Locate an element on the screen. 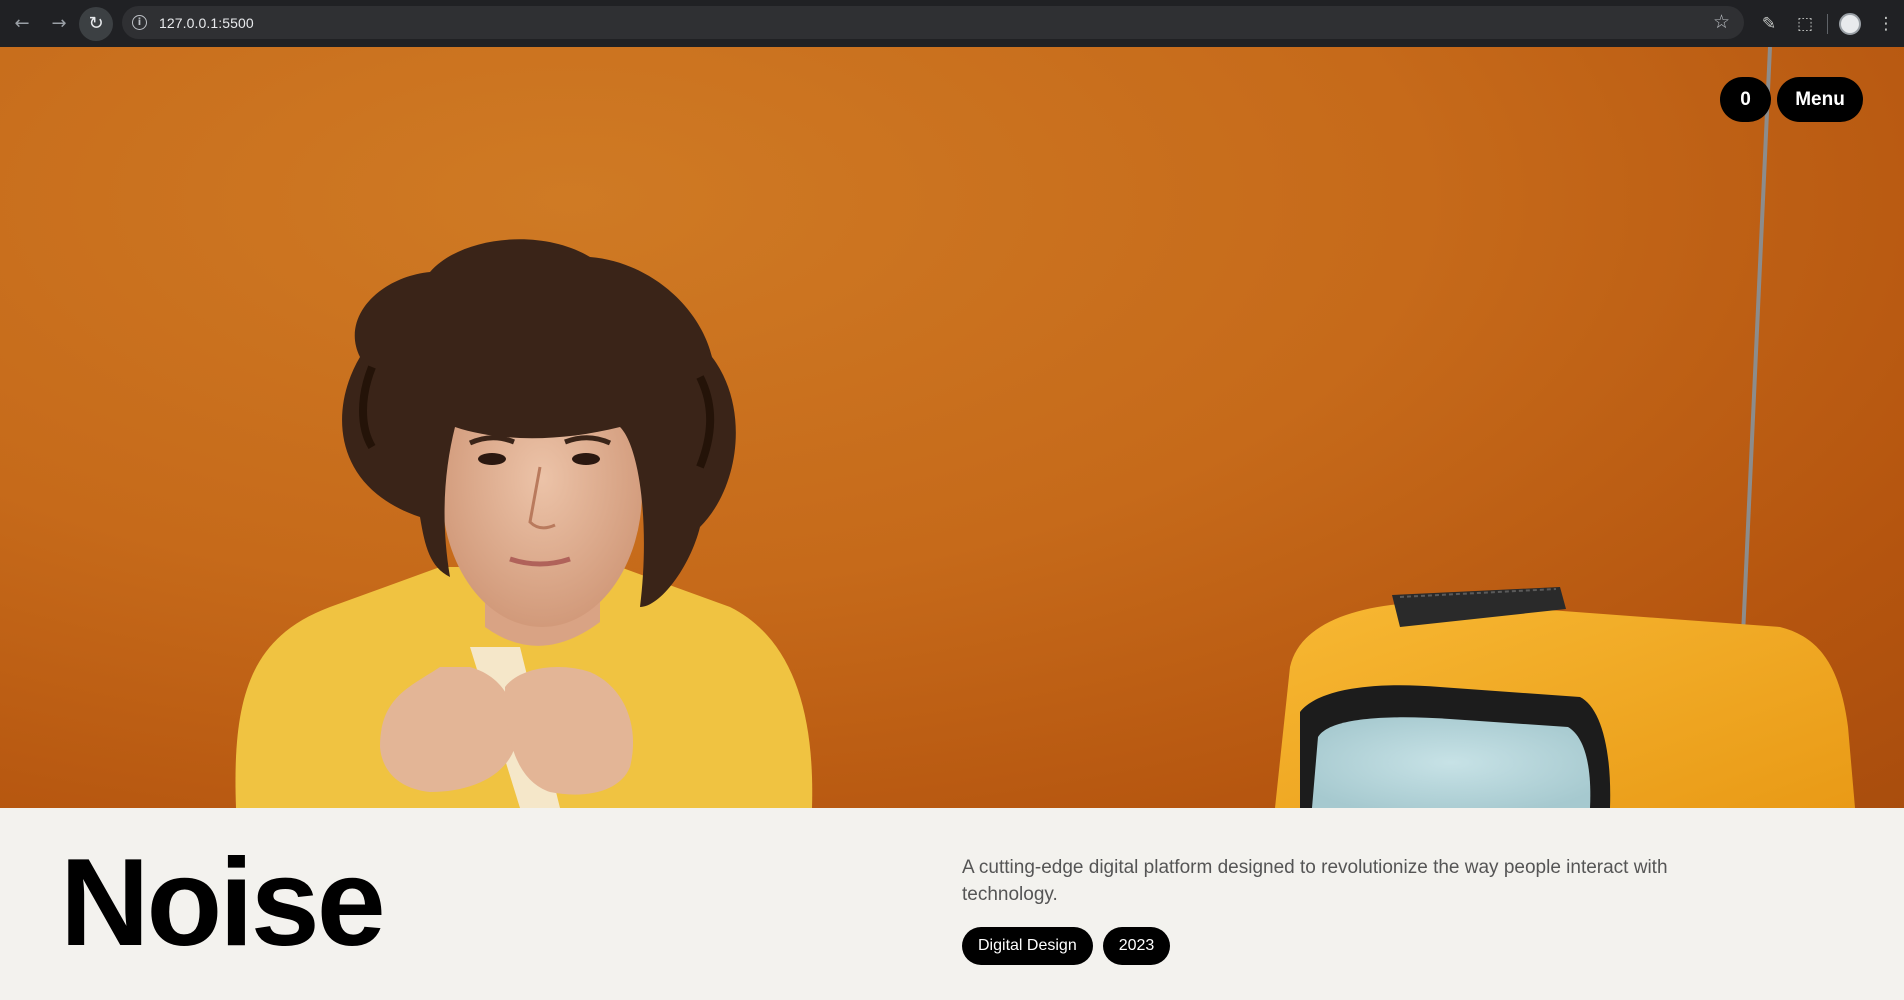 This screenshot has height=1000, width=1904. reload-icon: ↻ is located at coordinates (96, 23).